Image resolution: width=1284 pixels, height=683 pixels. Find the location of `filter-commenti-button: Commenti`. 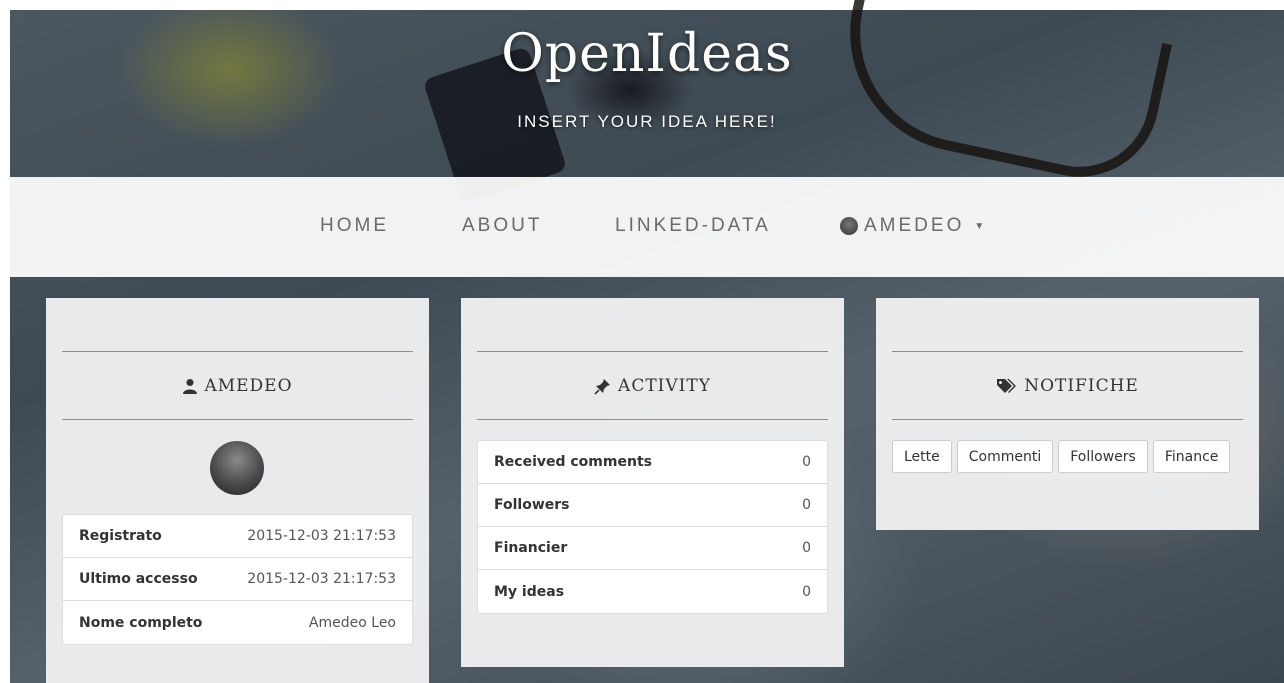

filter-commenti-button: Commenti is located at coordinates (1005, 456).